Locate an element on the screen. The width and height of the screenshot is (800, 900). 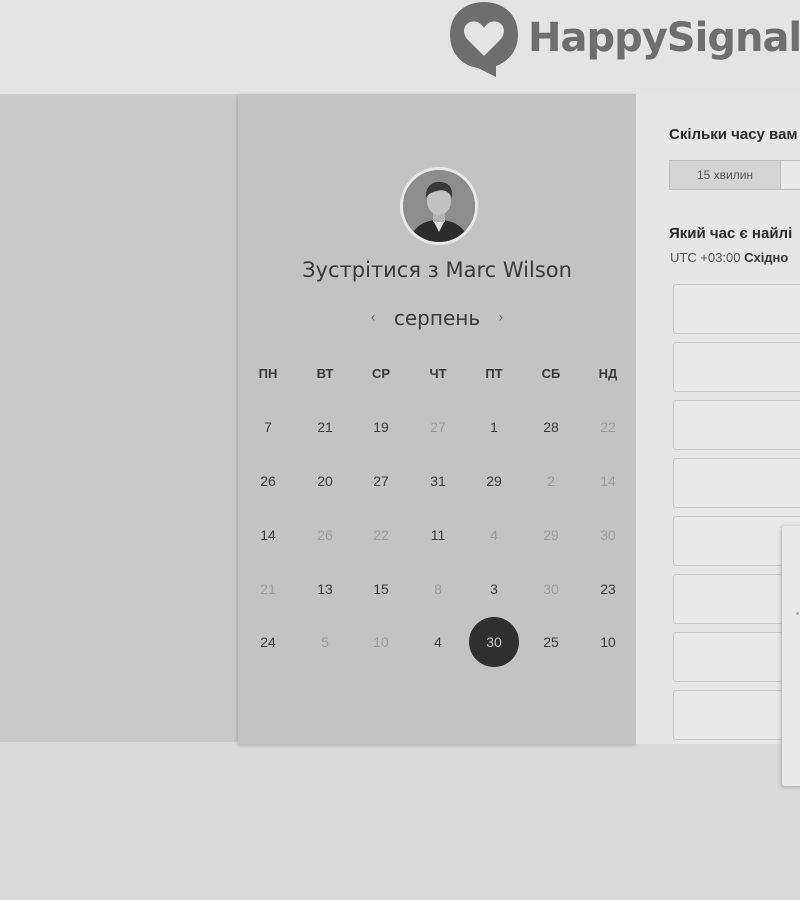
month-label: серпень is located at coordinates (437, 318).